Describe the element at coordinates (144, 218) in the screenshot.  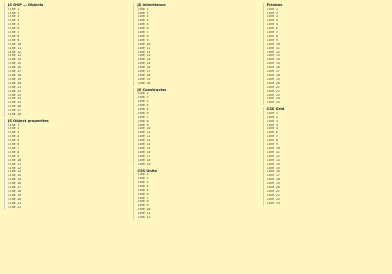
I see `text-line: line 12` at that location.